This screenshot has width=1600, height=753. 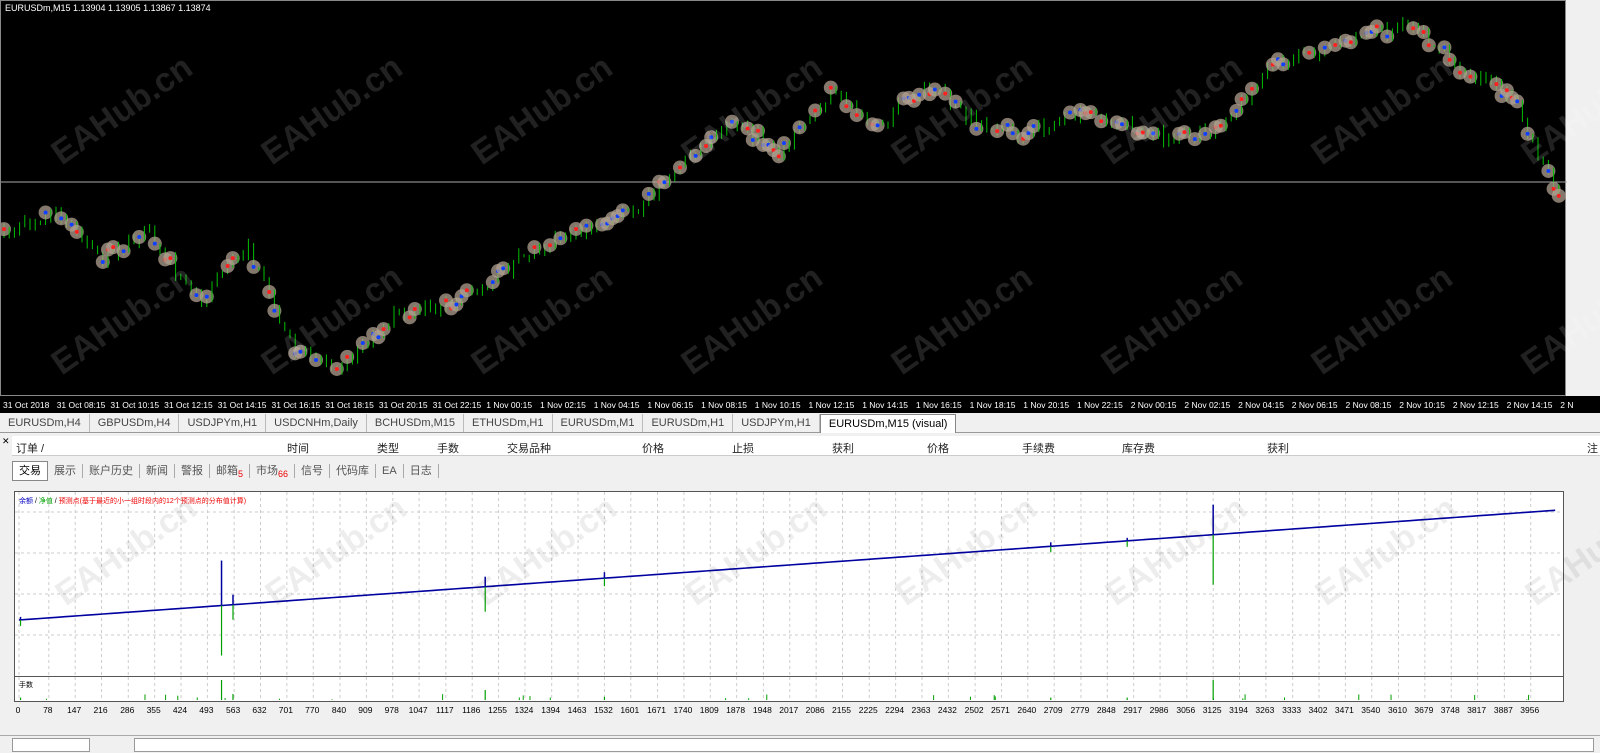 What do you see at coordinates (313, 471) in the screenshot?
I see `terminal-tab: 信号` at bounding box center [313, 471].